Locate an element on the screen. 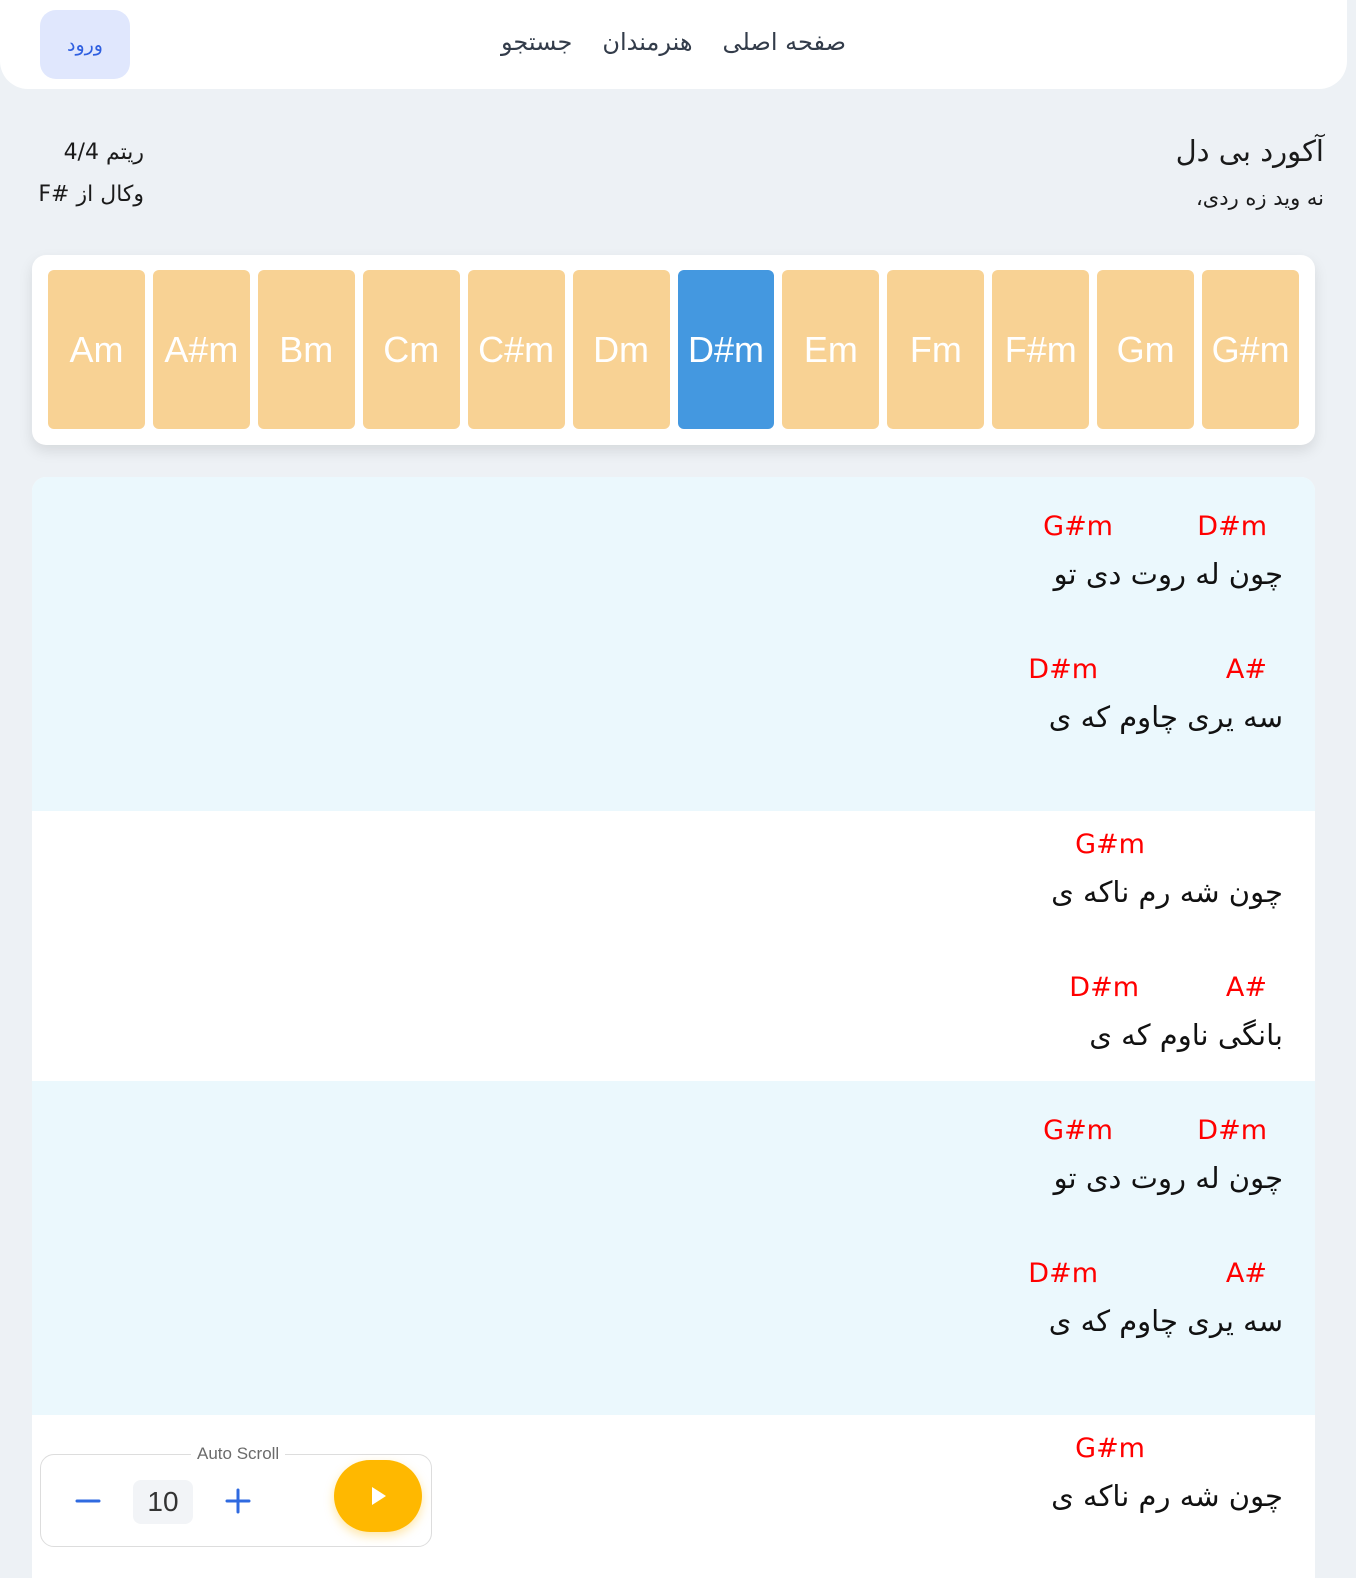 This screenshot has height=1578, width=1356. nav-search-link: جستجو is located at coordinates (536, 42).